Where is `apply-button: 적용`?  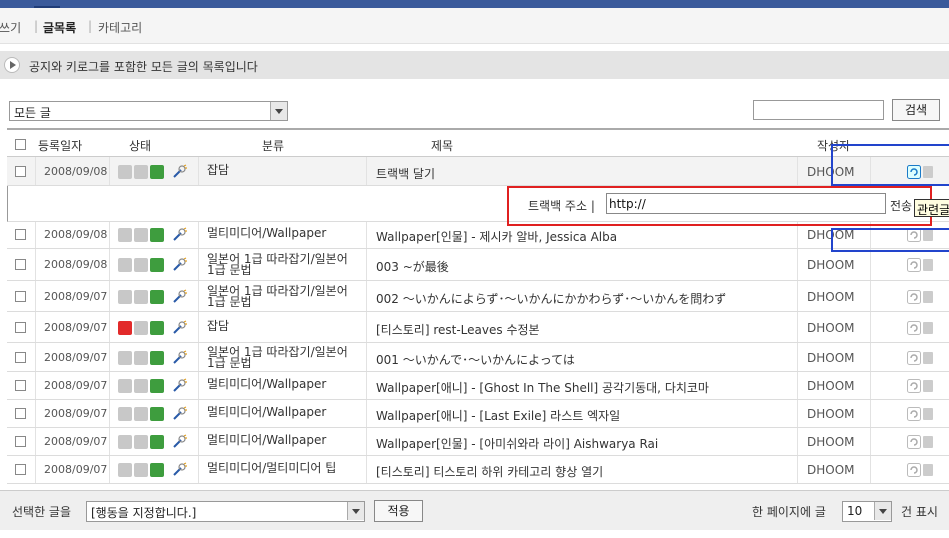
apply-button: 적용 is located at coordinates (398, 511).